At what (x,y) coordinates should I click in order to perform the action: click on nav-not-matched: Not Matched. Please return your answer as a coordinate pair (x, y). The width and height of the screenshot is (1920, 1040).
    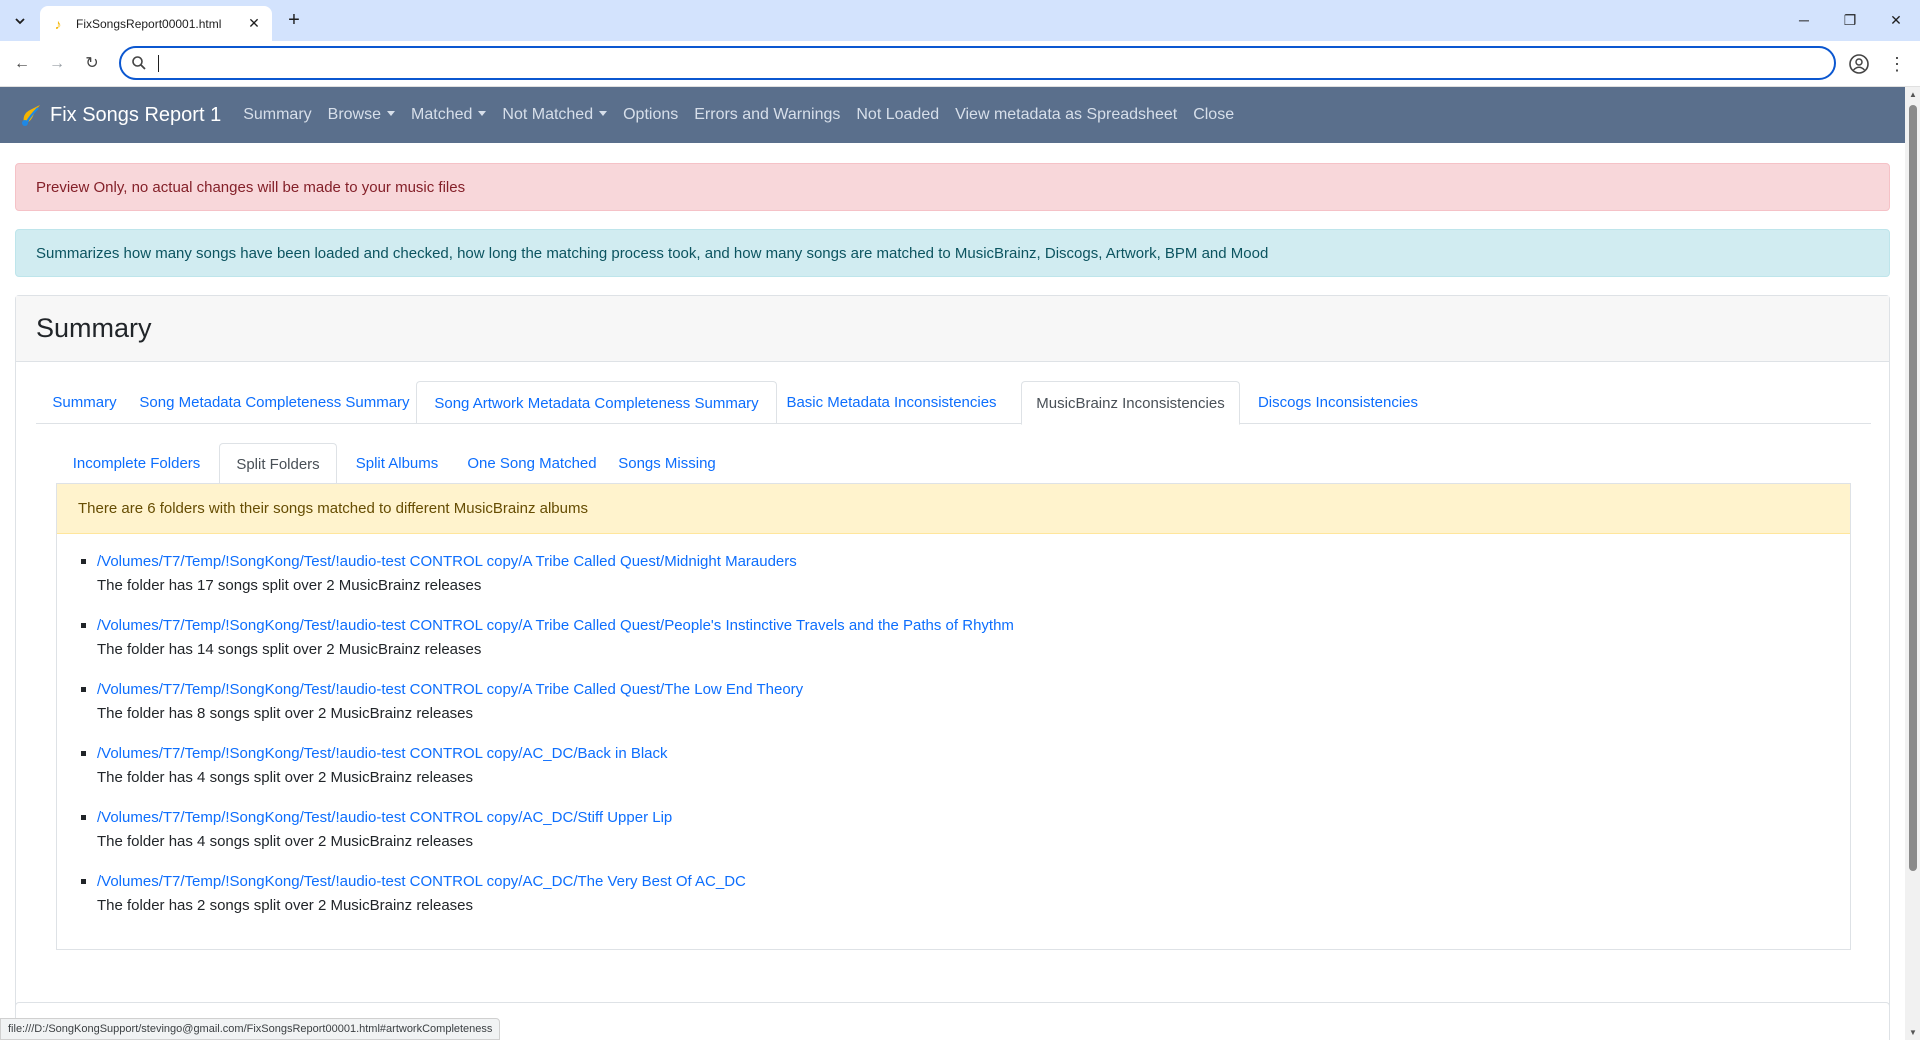
    Looking at the image, I should click on (555, 115).